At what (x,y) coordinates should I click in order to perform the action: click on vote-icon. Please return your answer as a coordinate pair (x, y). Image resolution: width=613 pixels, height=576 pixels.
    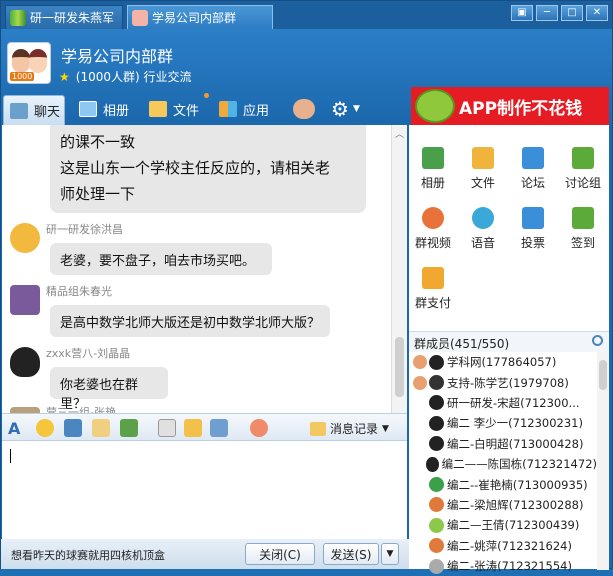
    Looking at the image, I should click on (533, 218).